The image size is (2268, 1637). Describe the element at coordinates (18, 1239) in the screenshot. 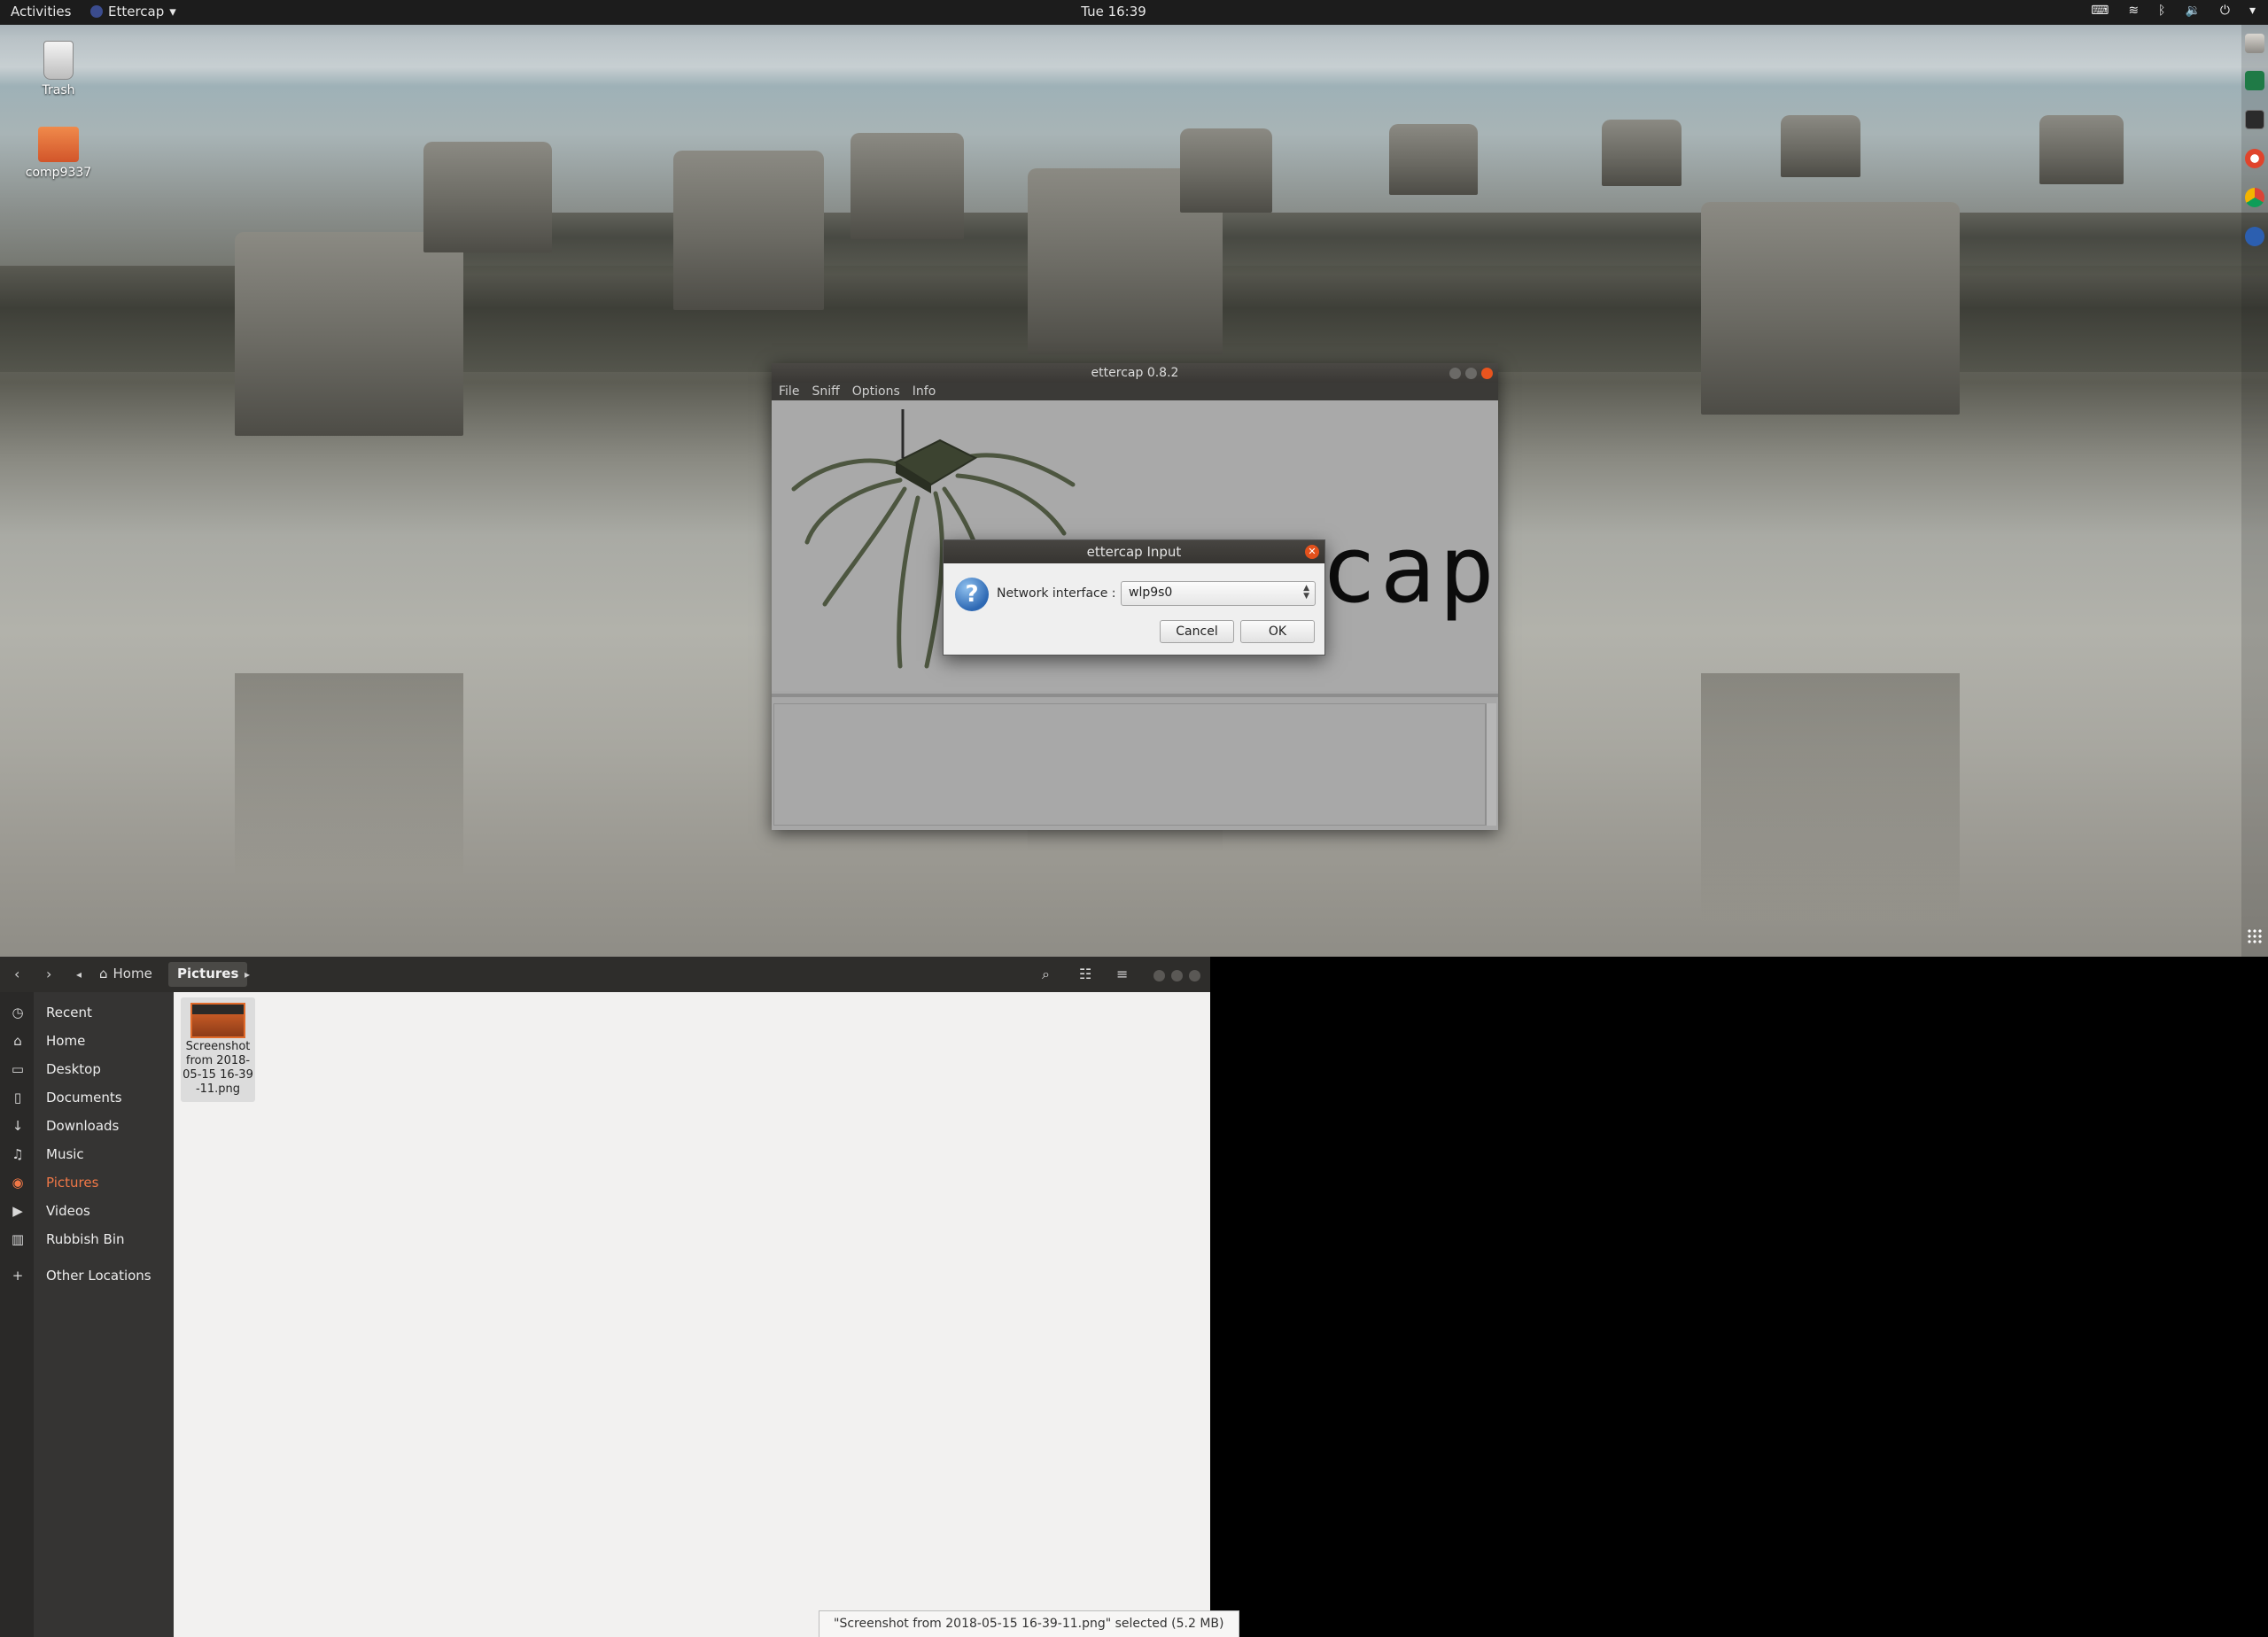

I see `trash-icon: ▥` at that location.